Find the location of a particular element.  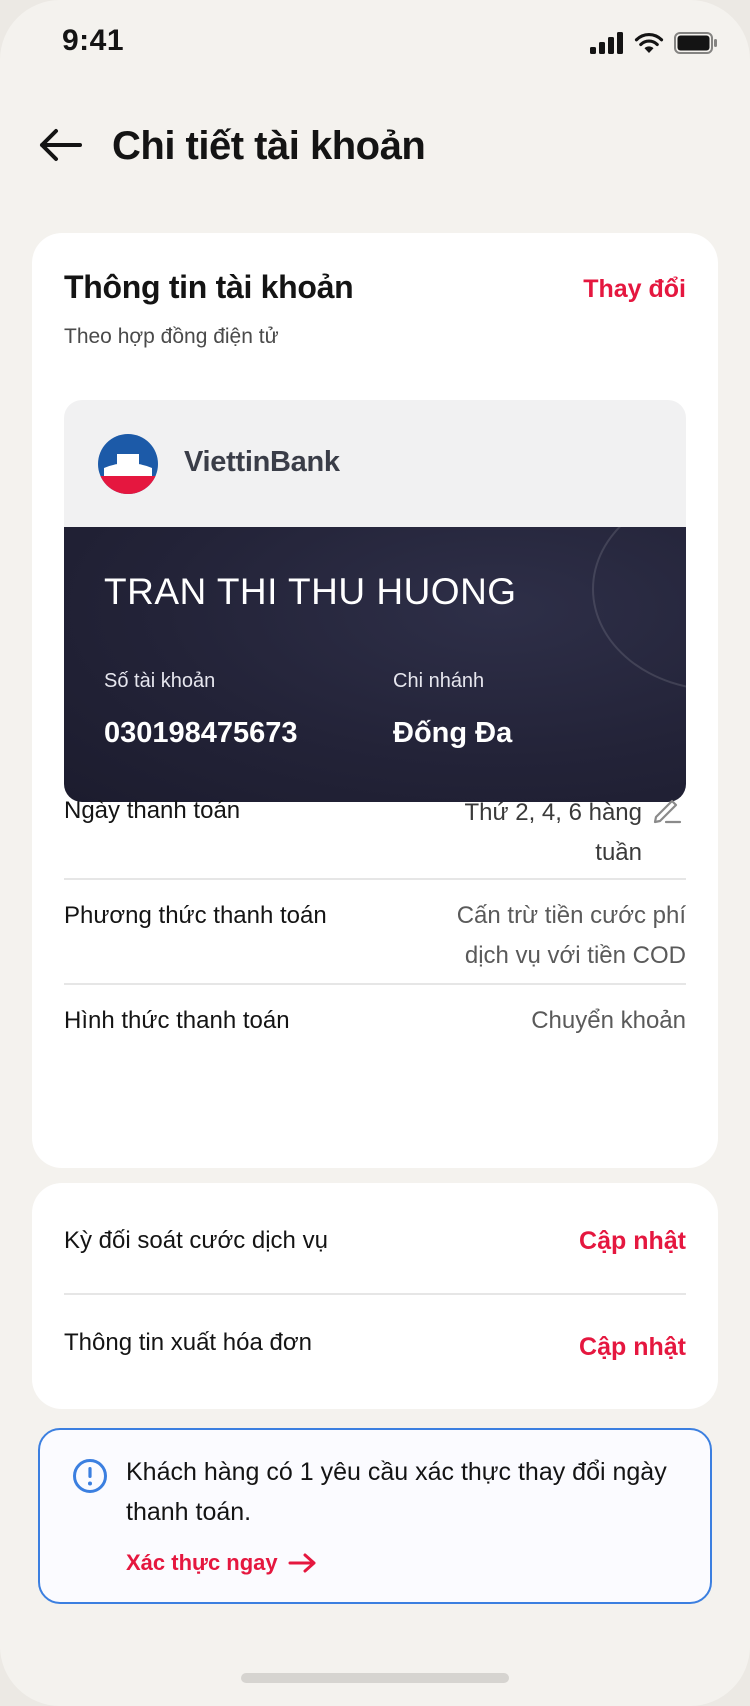

bank-name: ViettinBank is located at coordinates (262, 462).